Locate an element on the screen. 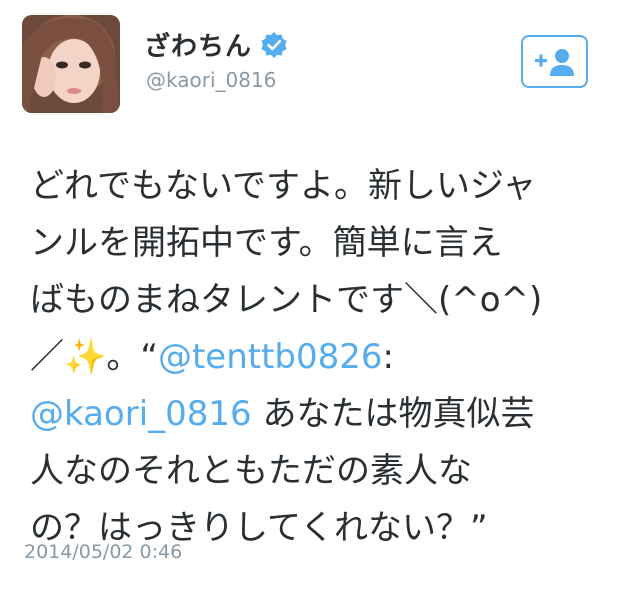  avatar is located at coordinates (71, 64).